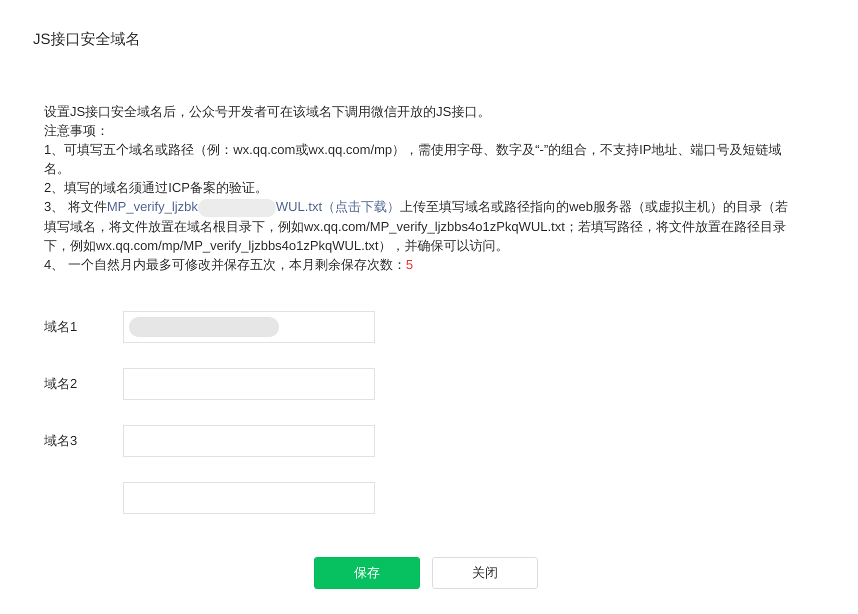  What do you see at coordinates (485, 573) in the screenshot?
I see `close-button: 关闭` at bounding box center [485, 573].